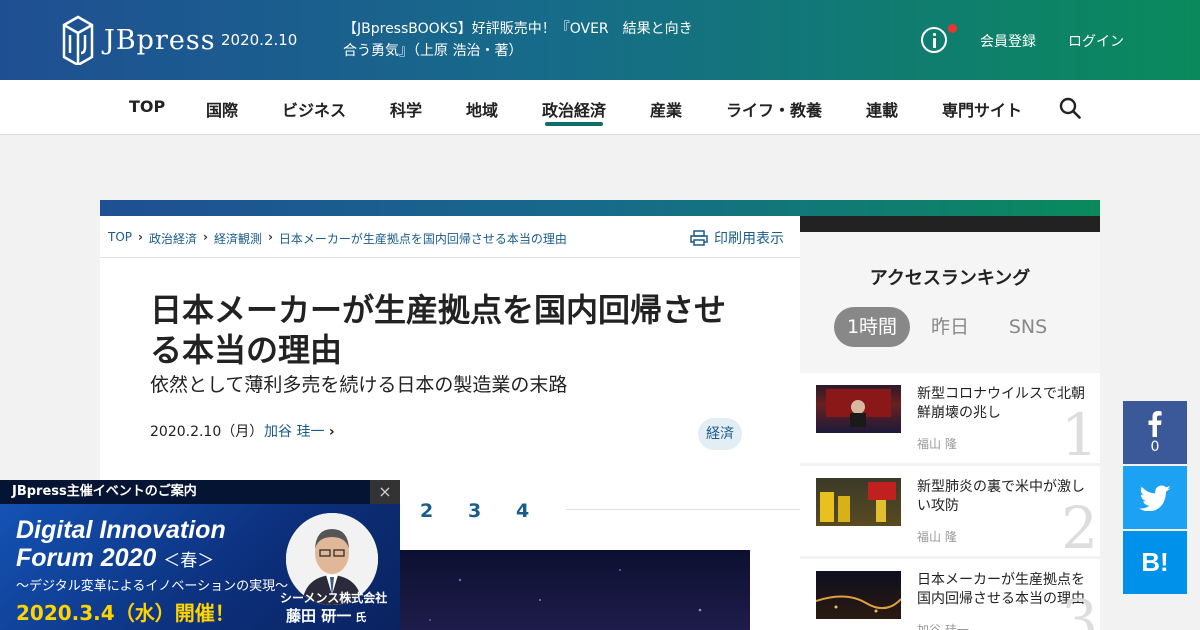 This screenshot has width=1200, height=630. What do you see at coordinates (872, 327) in the screenshot?
I see `tab-1hour: 1時間` at bounding box center [872, 327].